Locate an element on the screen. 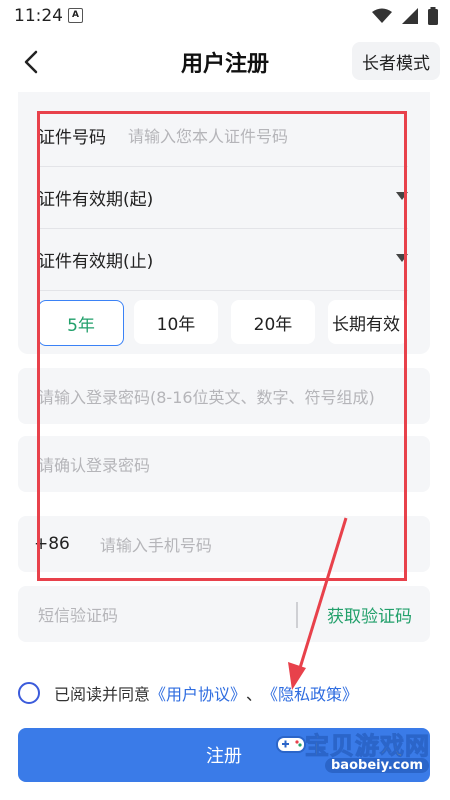 This screenshot has height=800, width=450. watermark: 宝贝游戏网 baobeiy.com is located at coordinates (360, 752).